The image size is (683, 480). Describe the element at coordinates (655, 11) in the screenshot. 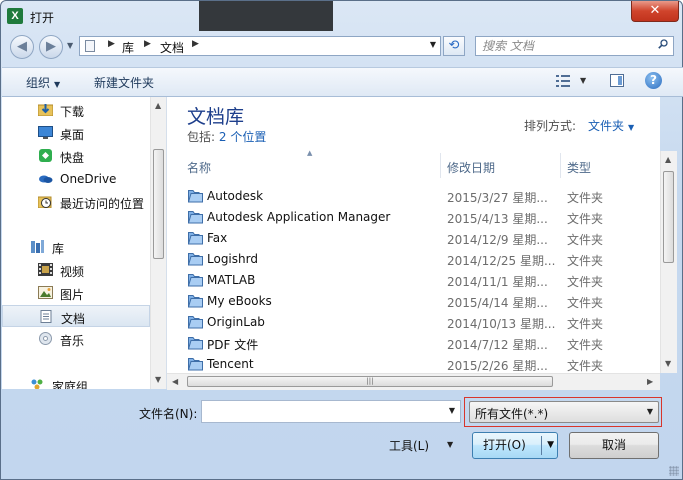

I see `close-button: ✕` at that location.